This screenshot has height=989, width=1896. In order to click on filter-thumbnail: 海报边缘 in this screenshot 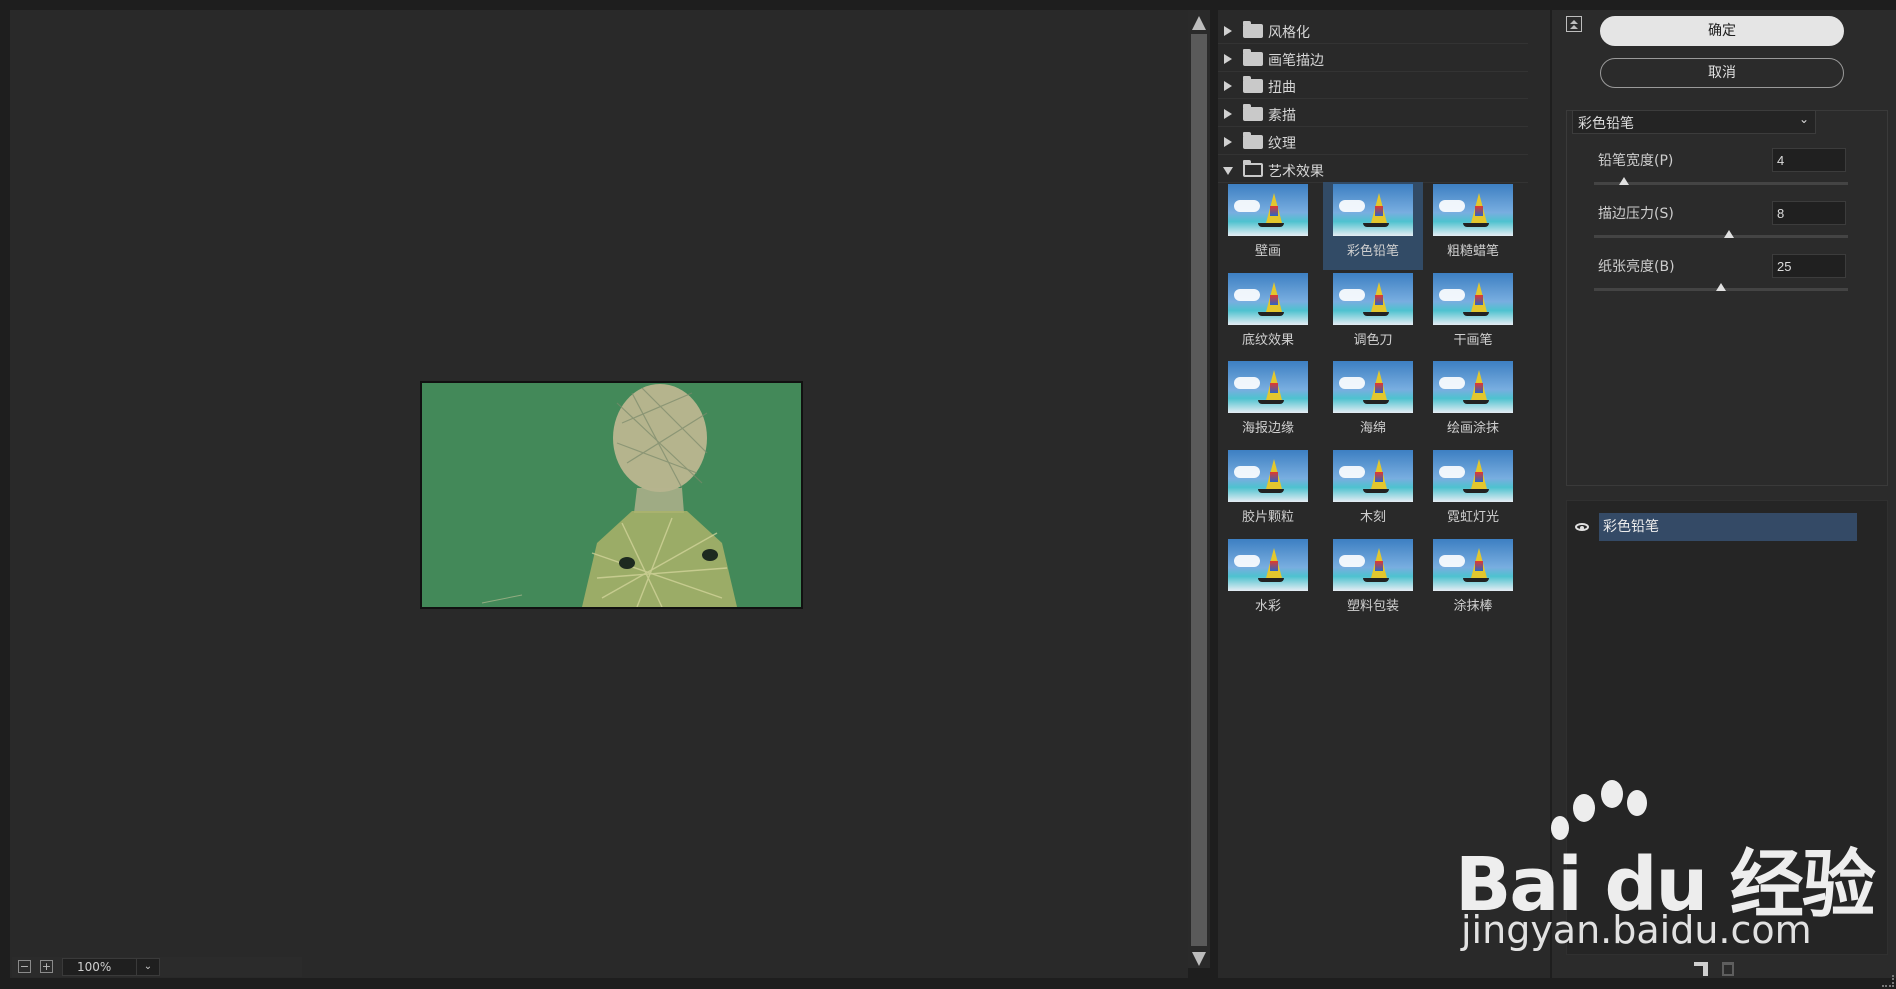, I will do `click(1268, 403)`.